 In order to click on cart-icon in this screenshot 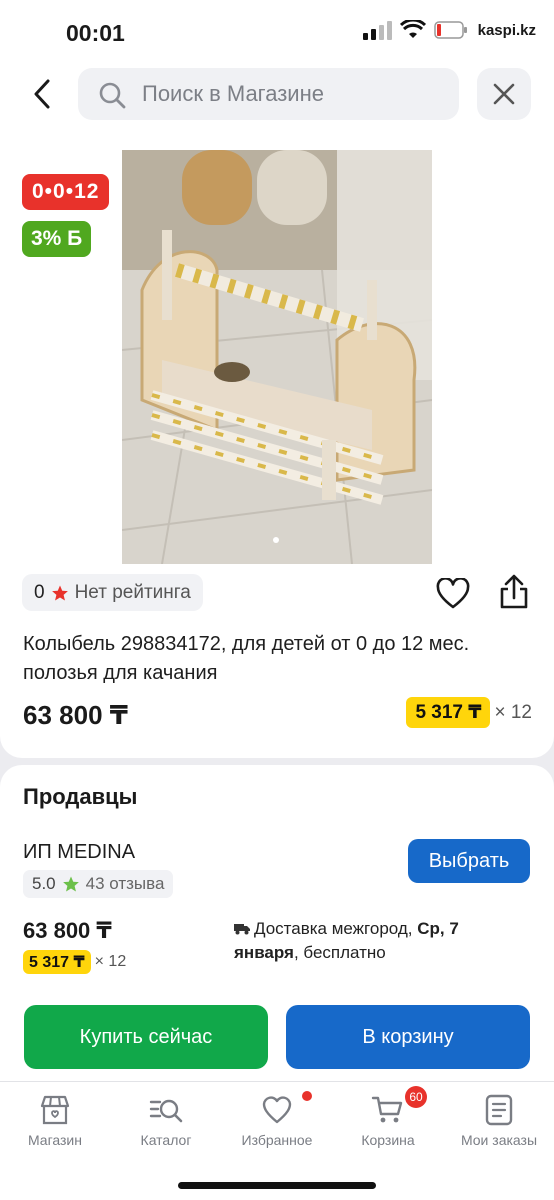, I will do `click(387, 1109)`.